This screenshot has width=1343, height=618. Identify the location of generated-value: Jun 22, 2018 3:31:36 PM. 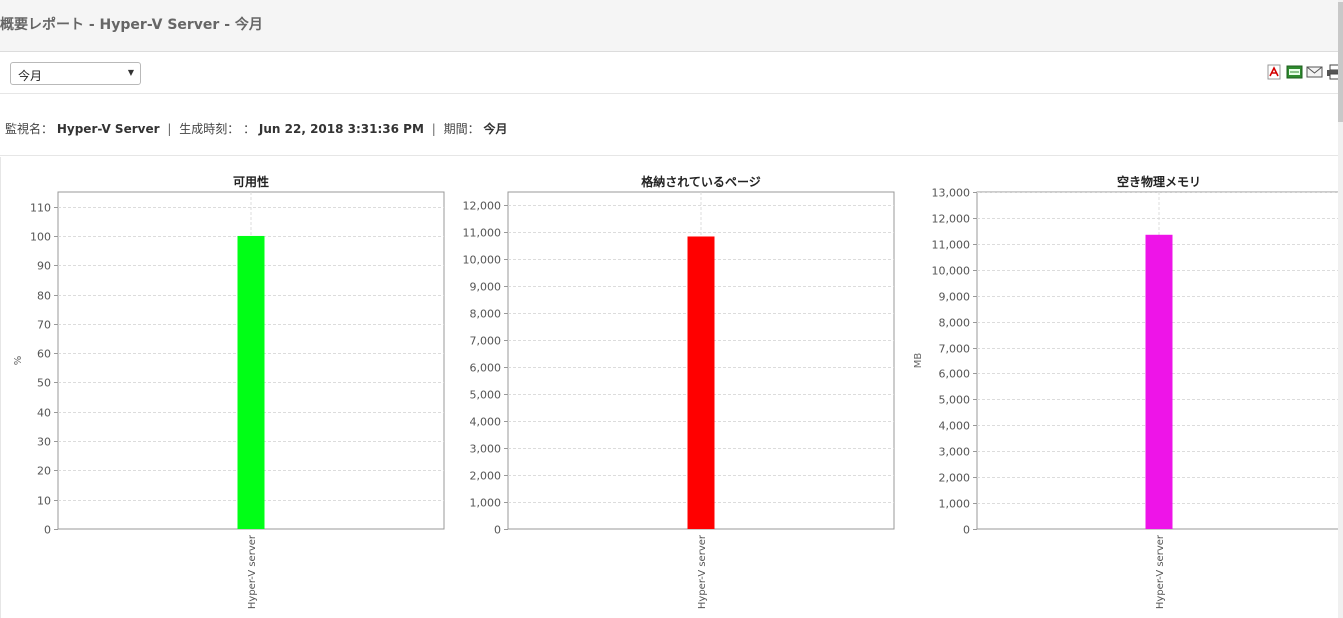
(341, 129).